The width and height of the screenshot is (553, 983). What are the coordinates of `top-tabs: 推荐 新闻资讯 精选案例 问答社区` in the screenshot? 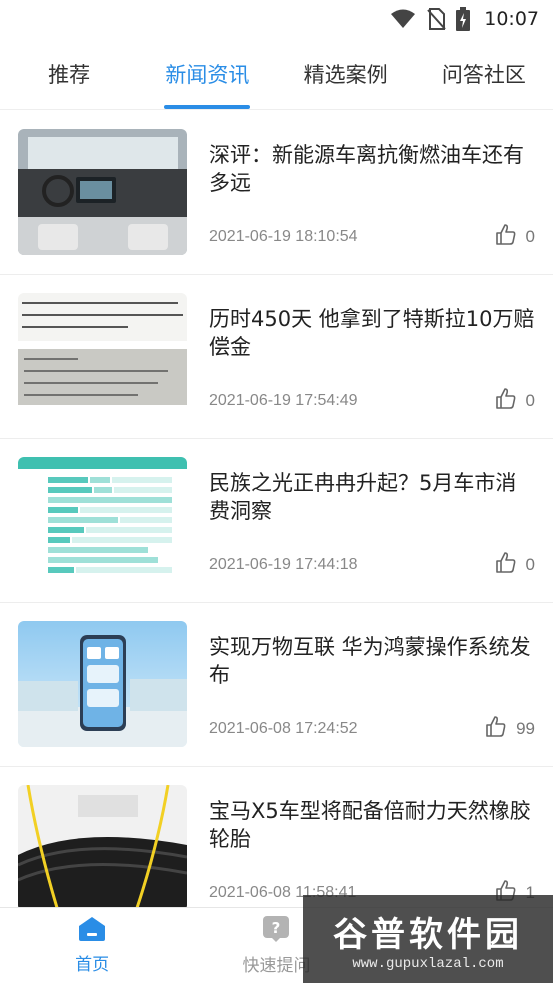 It's located at (276, 74).